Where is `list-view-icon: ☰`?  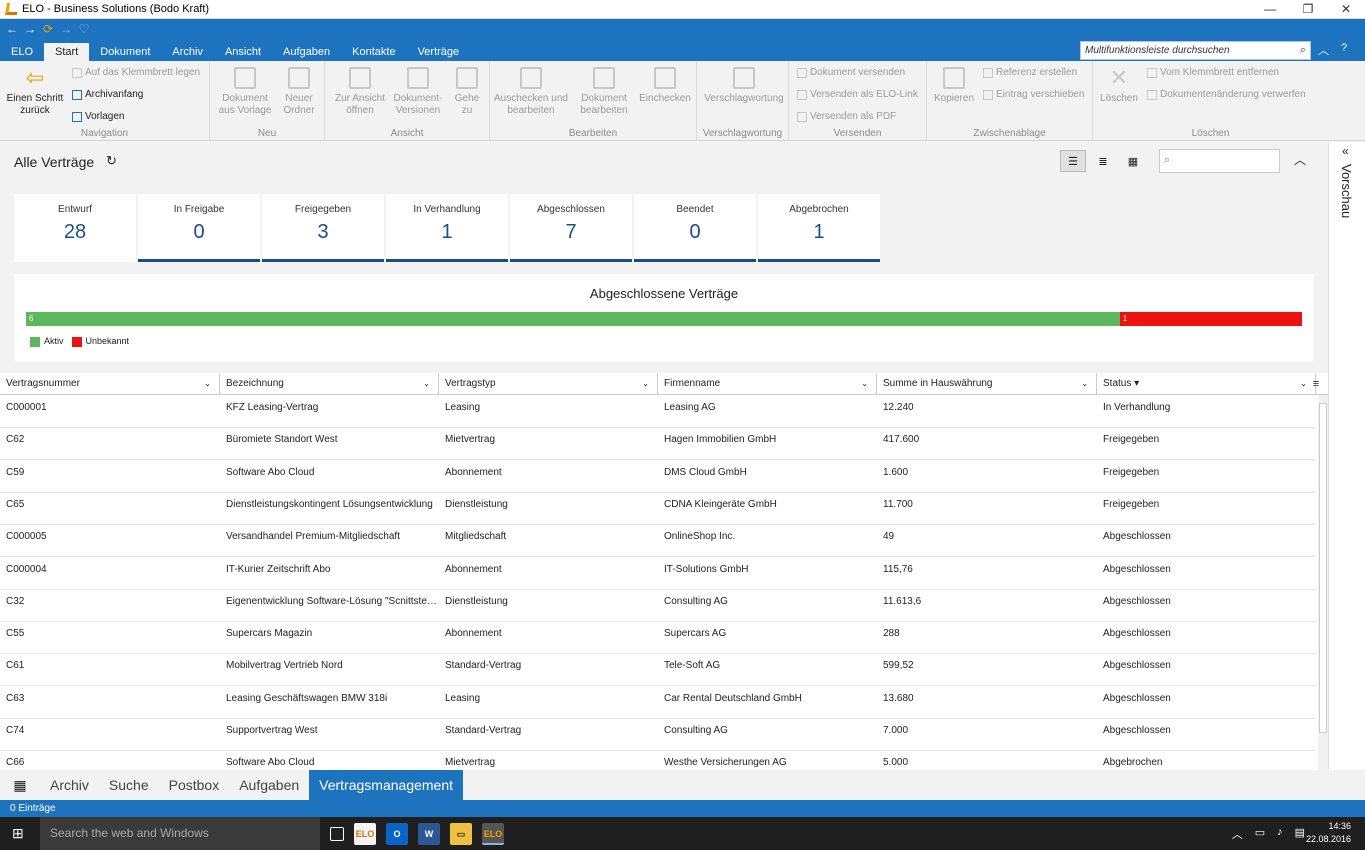 list-view-icon: ☰ is located at coordinates (1073, 161).